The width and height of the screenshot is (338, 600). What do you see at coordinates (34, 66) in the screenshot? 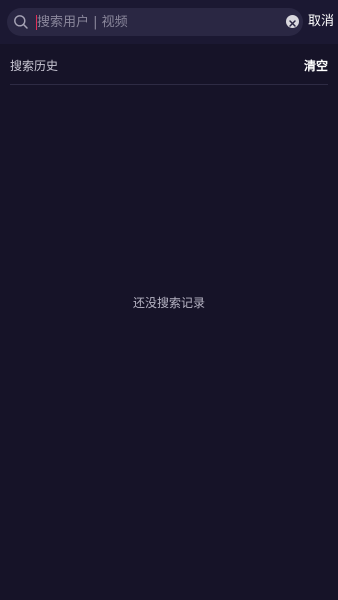
I see `search-history-title: 搜索历史` at bounding box center [34, 66].